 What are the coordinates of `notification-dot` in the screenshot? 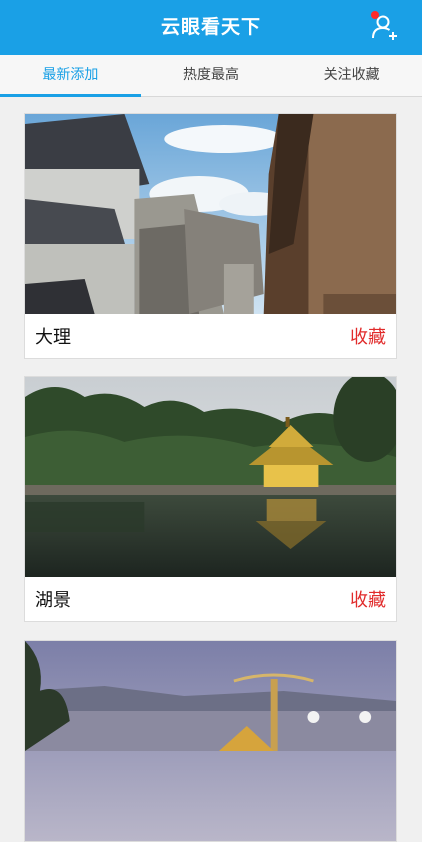 It's located at (375, 15).